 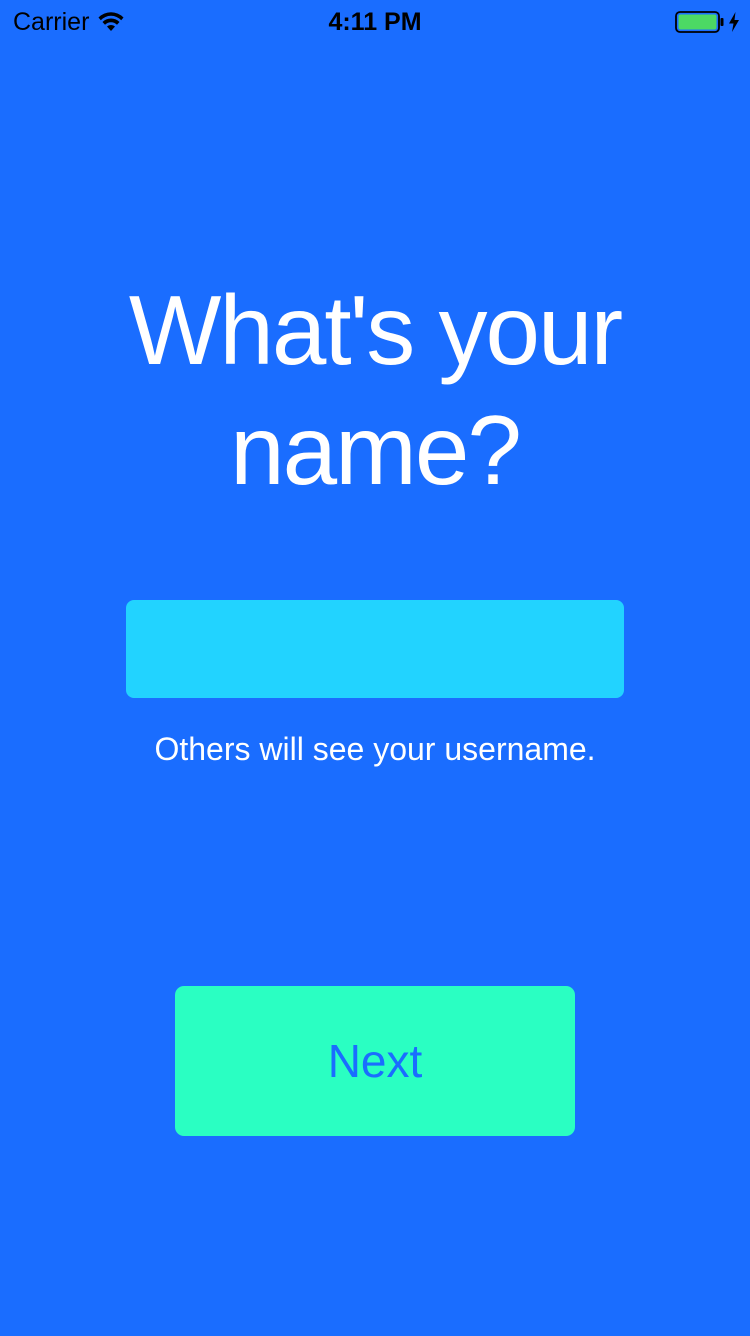 What do you see at coordinates (375, 749) in the screenshot?
I see `username-hint: Others will see your username.` at bounding box center [375, 749].